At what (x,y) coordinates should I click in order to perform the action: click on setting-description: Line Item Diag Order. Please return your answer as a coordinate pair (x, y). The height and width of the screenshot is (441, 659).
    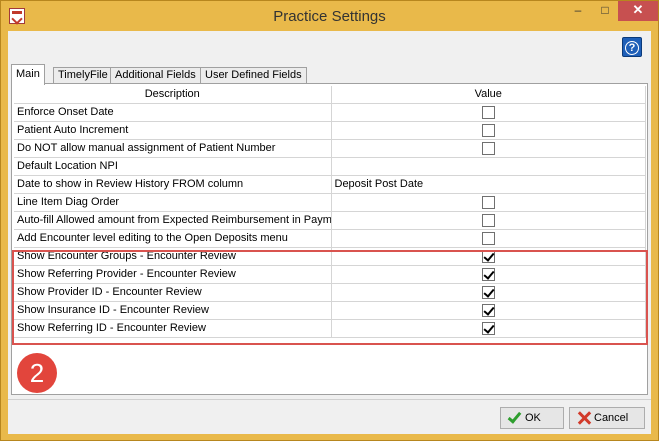
    Looking at the image, I should click on (173, 202).